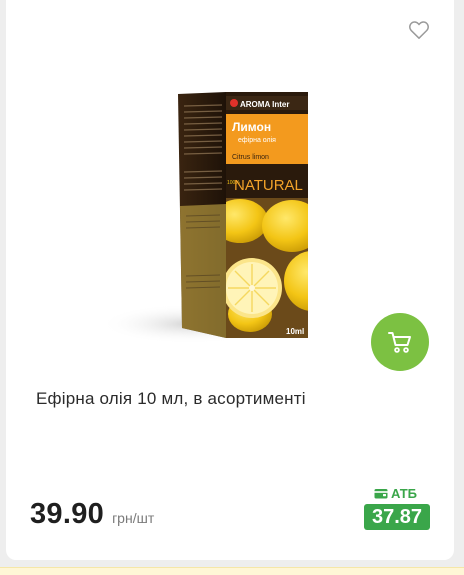 The image size is (464, 575). What do you see at coordinates (404, 493) in the screenshot?
I see `atb-label-text: АТБ` at bounding box center [404, 493].